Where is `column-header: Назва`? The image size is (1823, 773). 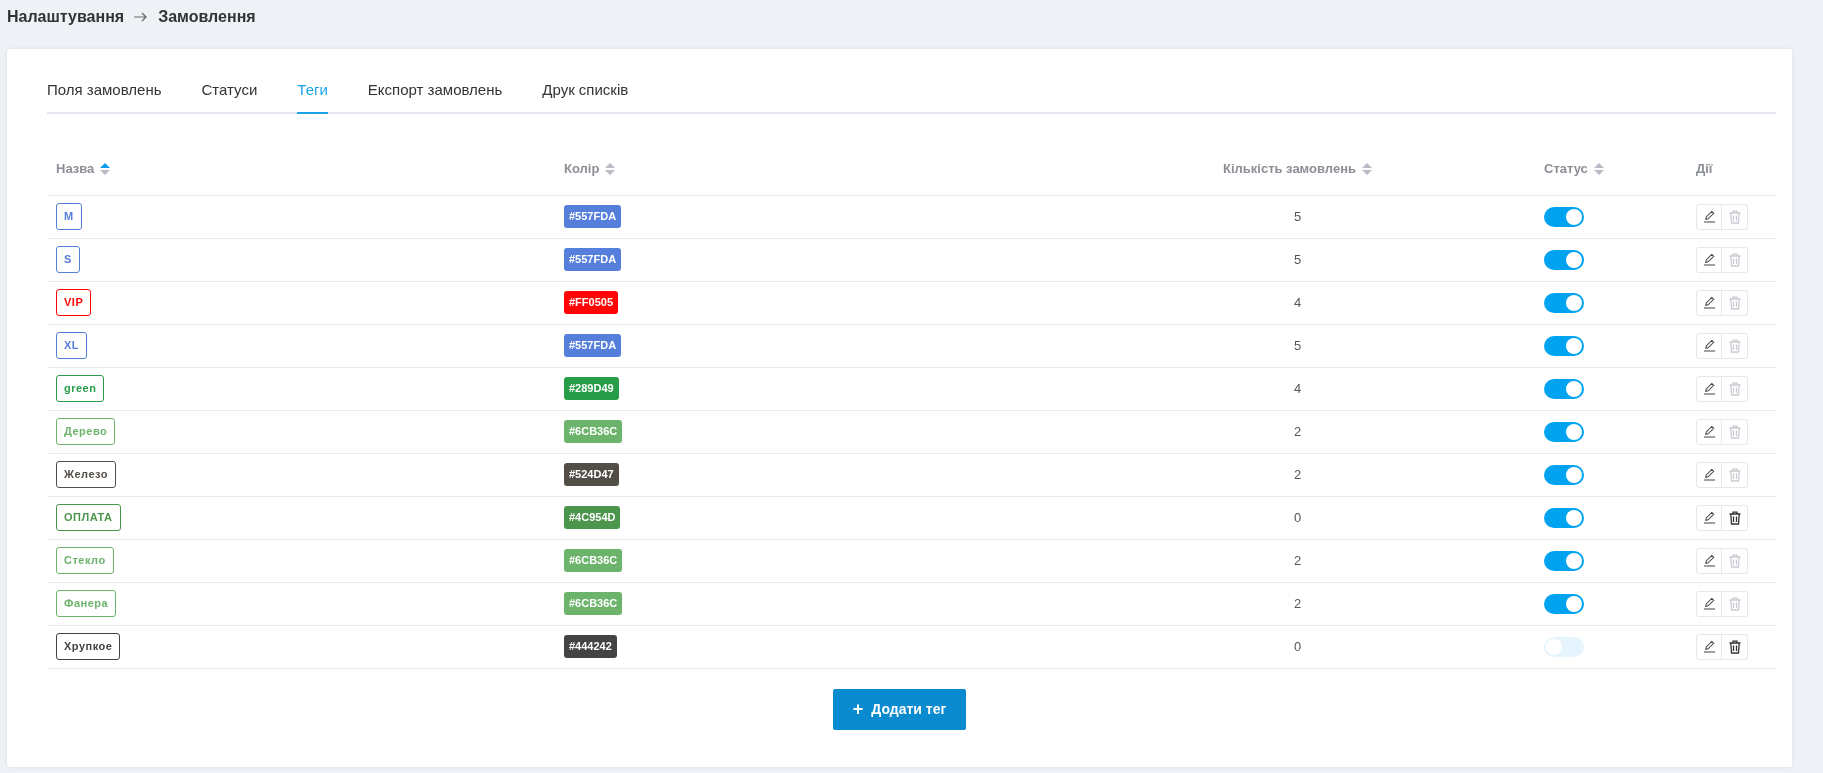
column-header: Назва is located at coordinates (75, 169).